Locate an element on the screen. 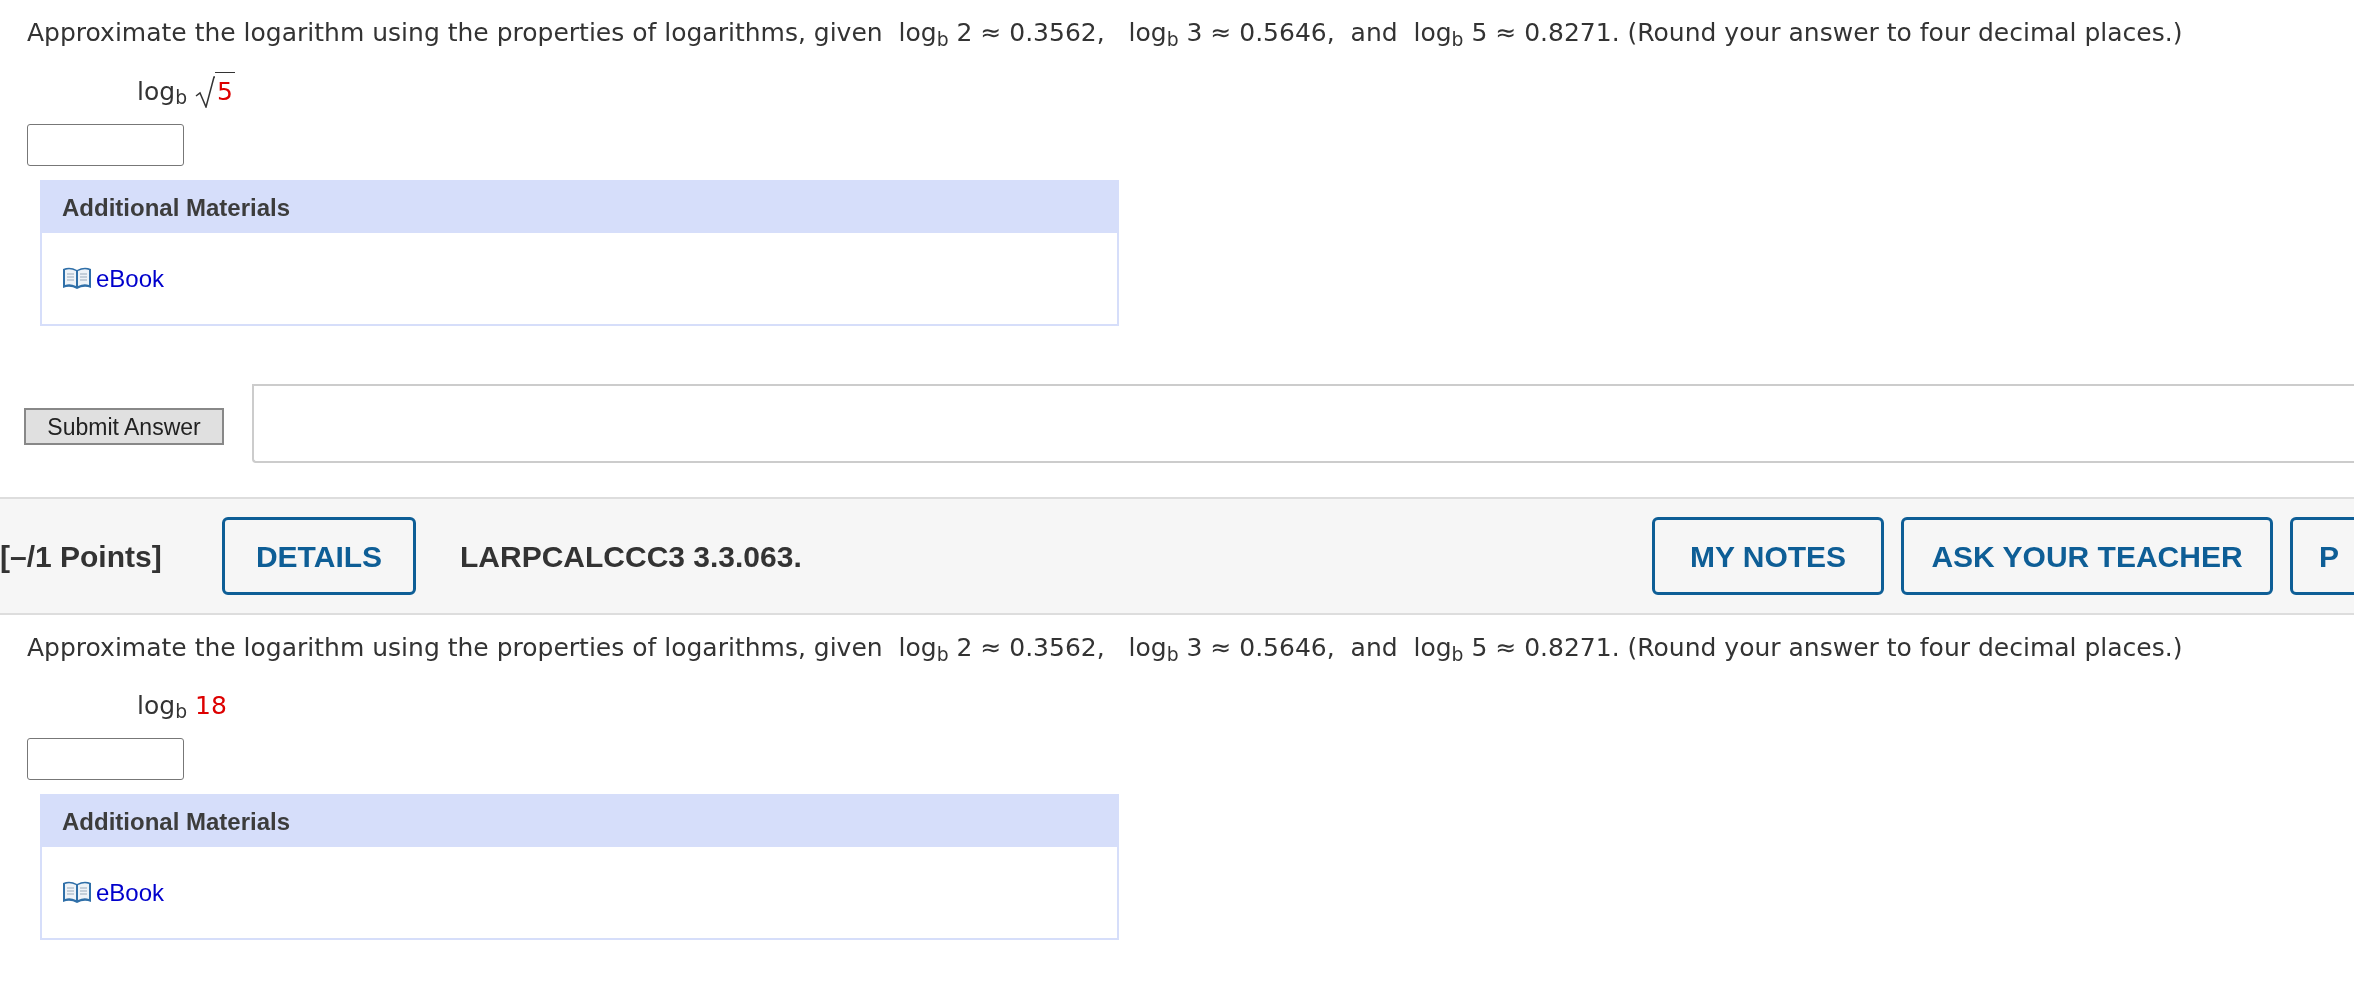  submit-answer-button: Submit Answer is located at coordinates (124, 426).